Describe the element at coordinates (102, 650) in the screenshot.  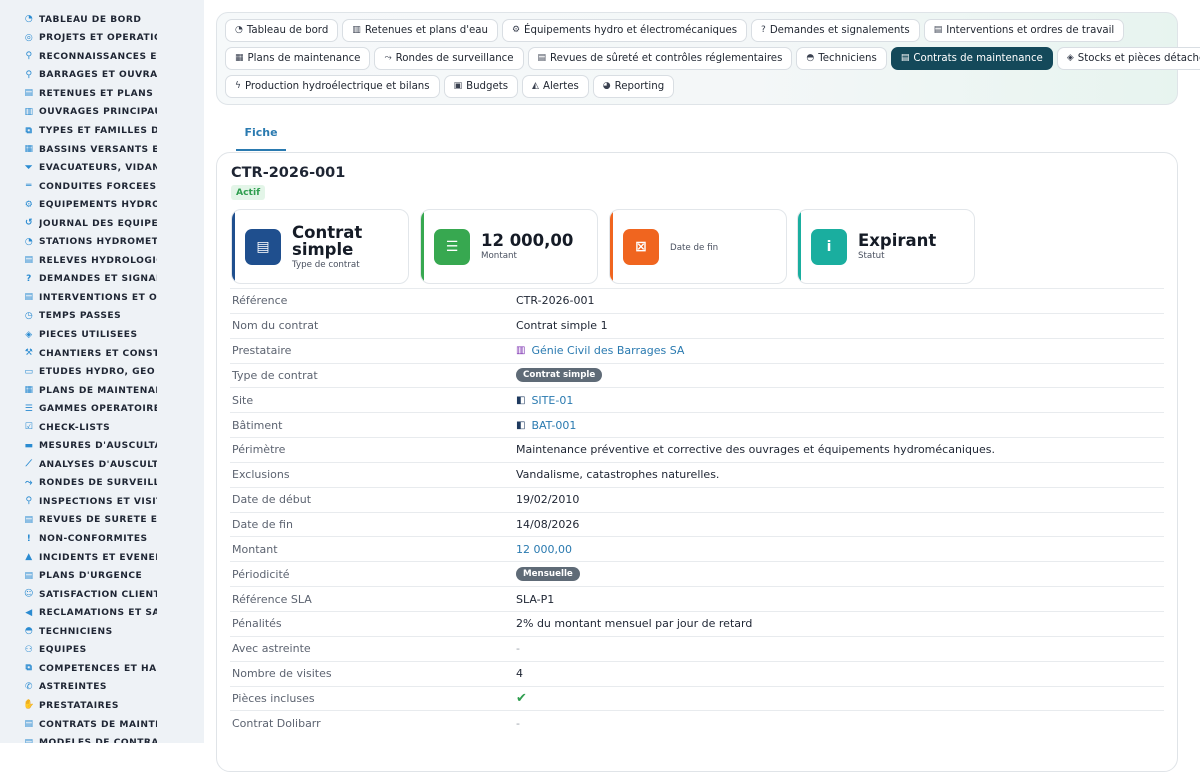
I see `sidebar-item-equipes: ⚇ ÉQUIPES` at that location.